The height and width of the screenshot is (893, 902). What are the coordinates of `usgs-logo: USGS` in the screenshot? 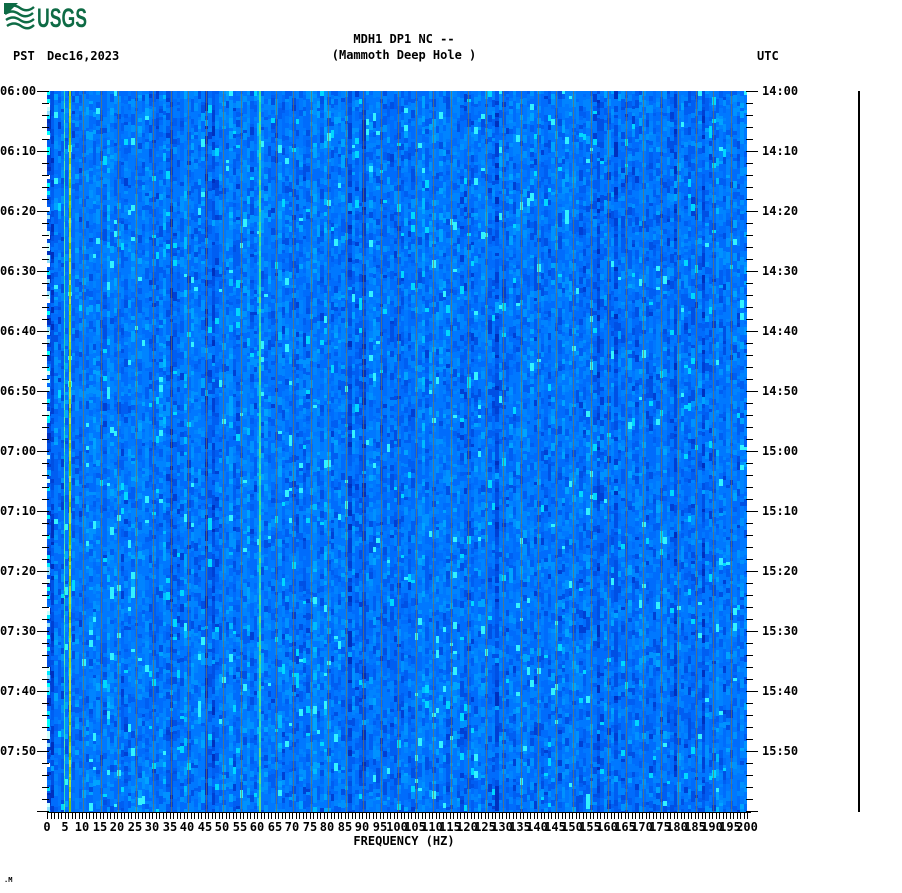 It's located at (46, 18).